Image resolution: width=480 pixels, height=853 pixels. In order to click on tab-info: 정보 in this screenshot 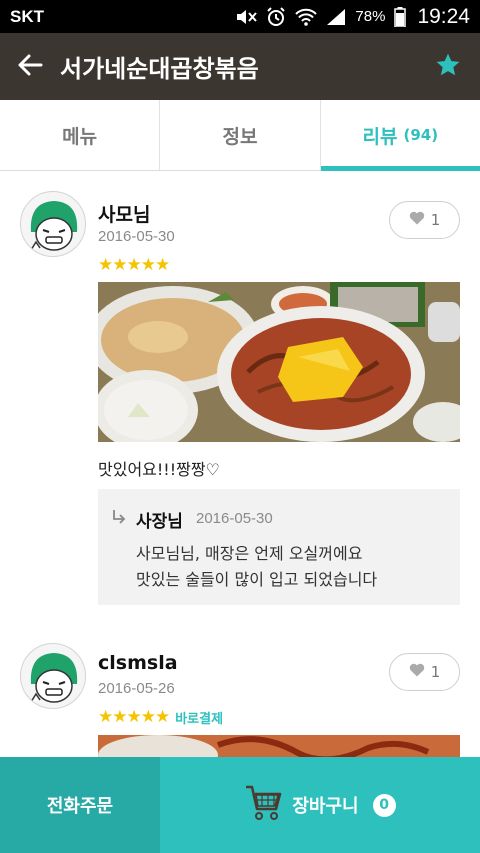, I will do `click(239, 135)`.